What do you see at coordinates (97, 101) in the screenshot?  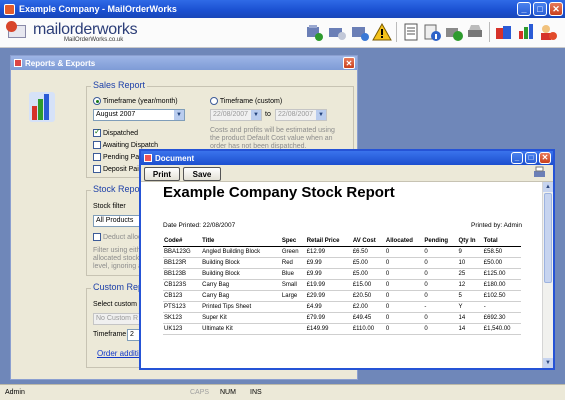 I see `radio-selected-icon` at bounding box center [97, 101].